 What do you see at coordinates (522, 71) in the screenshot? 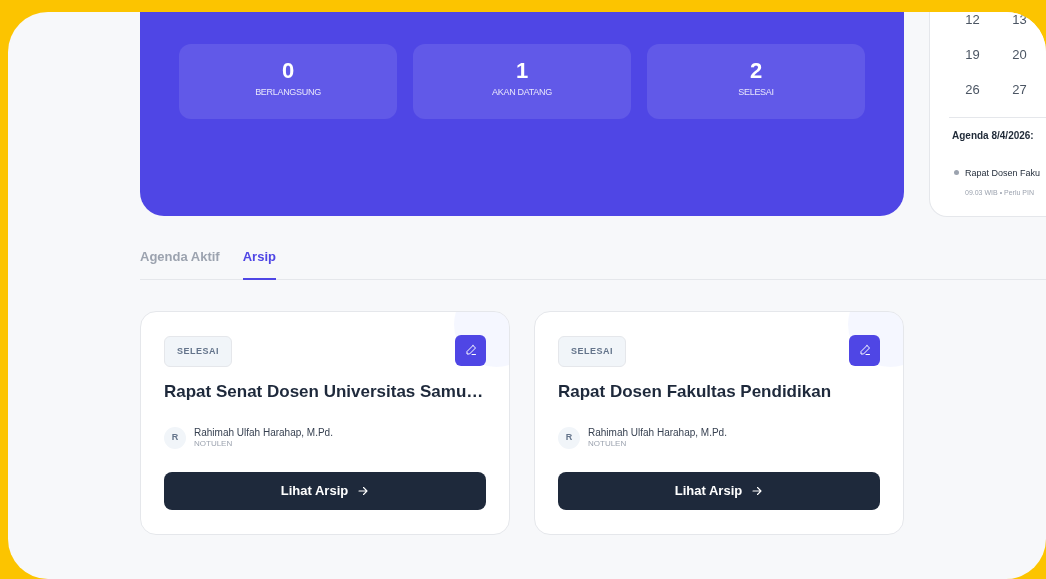
I see `stat-value: 1` at bounding box center [522, 71].